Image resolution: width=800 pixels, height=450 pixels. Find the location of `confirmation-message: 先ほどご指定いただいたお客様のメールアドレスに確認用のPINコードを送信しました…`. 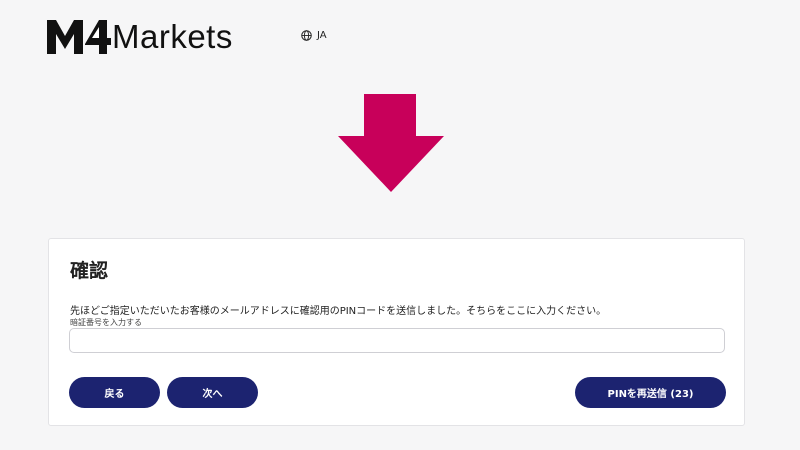

confirmation-message: 先ほどご指定いただいたお客様のメールアドレスに確認用のPINコードを送信しました… is located at coordinates (338, 311).